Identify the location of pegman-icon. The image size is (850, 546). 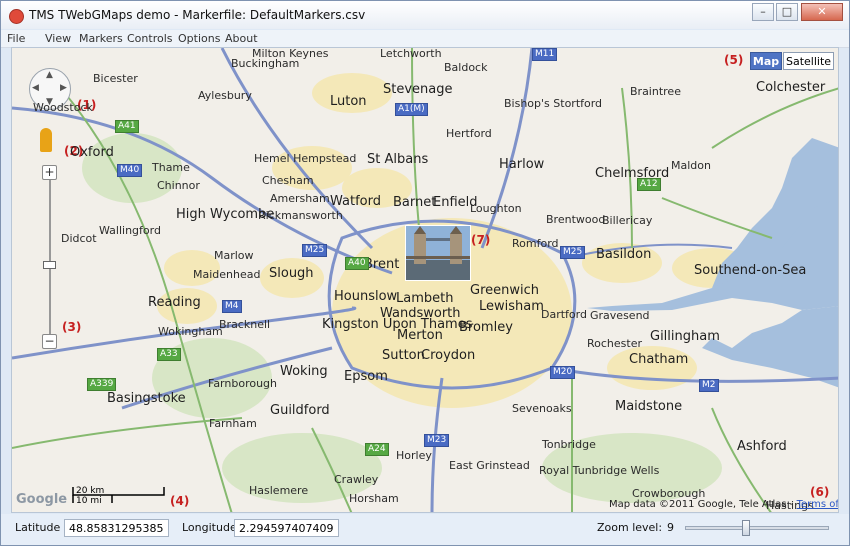
(46, 140).